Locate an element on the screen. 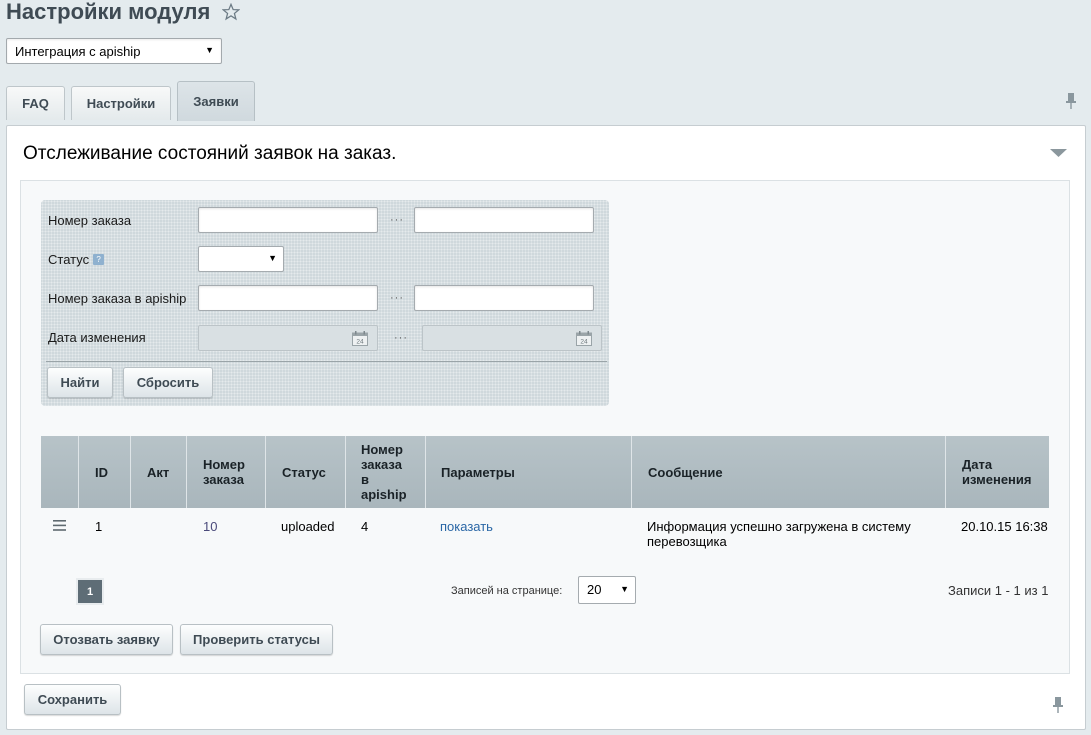 Image resolution: width=1091 pixels, height=735 pixels. column-header-menu is located at coordinates (60, 472).